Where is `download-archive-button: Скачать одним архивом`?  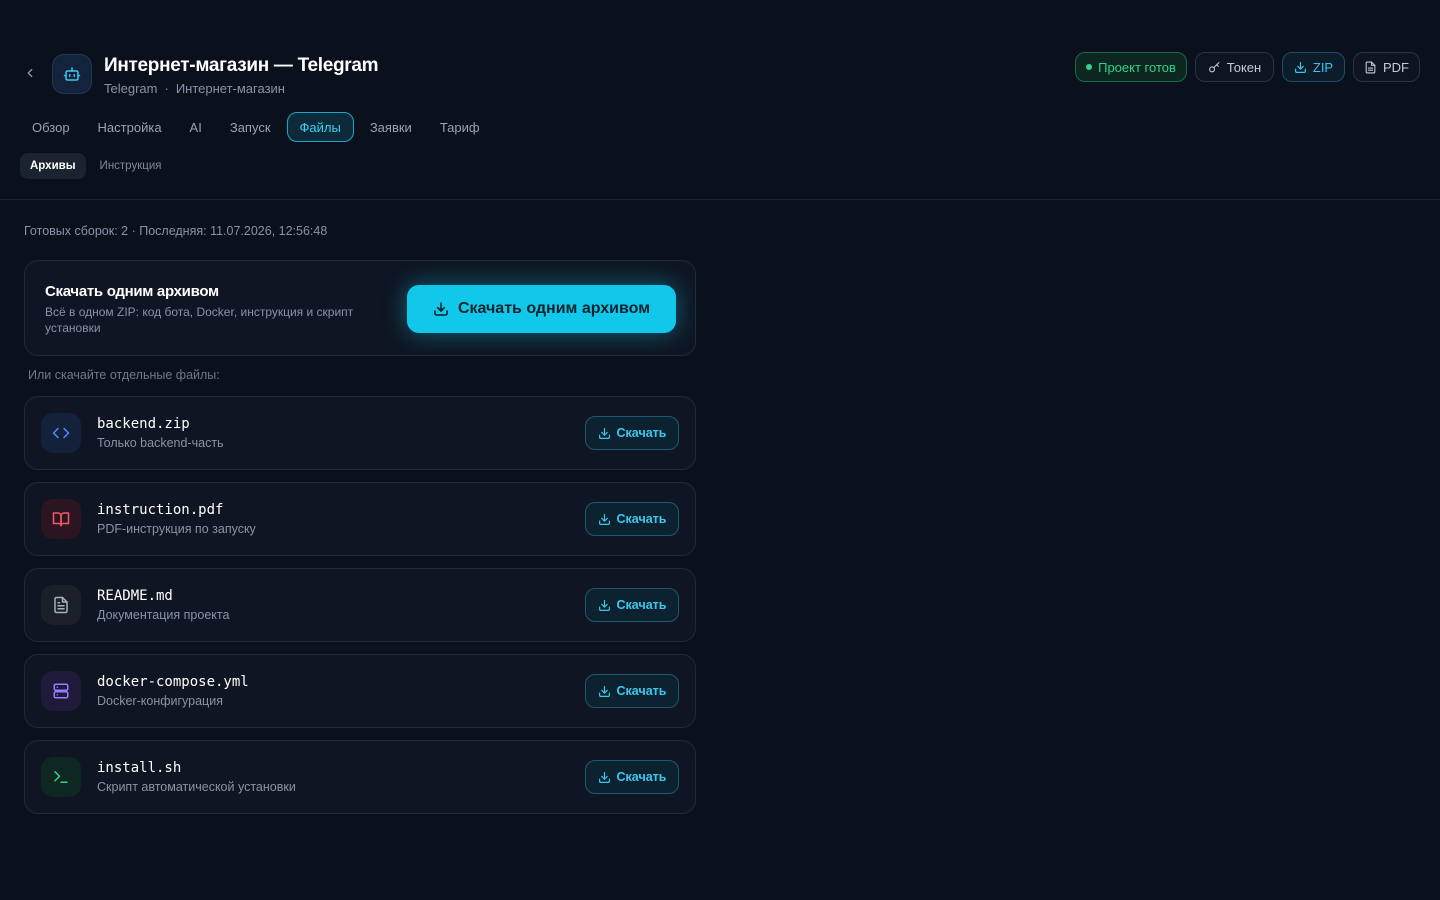 download-archive-button: Скачать одним архивом is located at coordinates (541, 309).